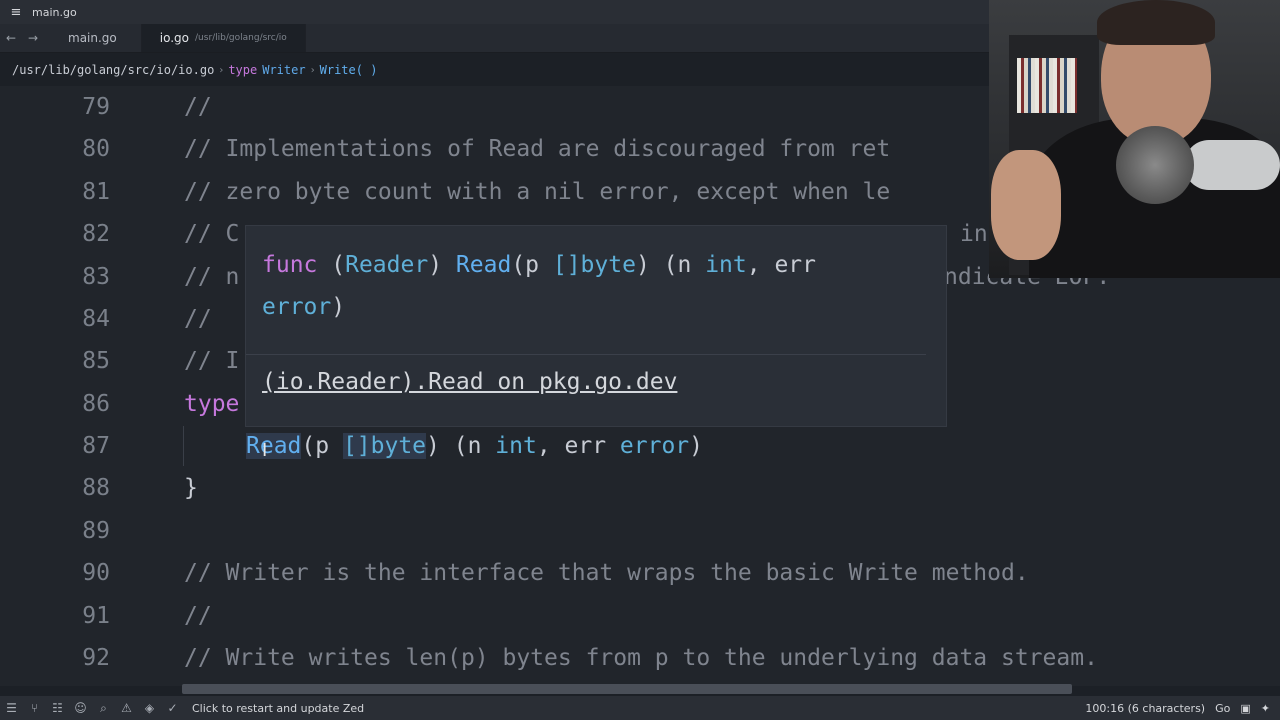  What do you see at coordinates (243, 70) in the screenshot?
I see `breadcrumb-keyword: type` at bounding box center [243, 70].